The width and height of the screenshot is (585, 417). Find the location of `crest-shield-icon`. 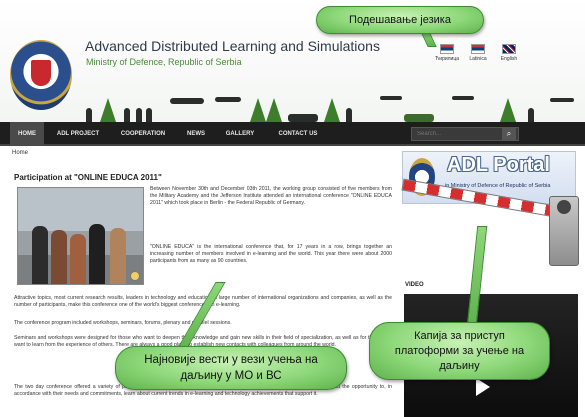

crest-shield-icon is located at coordinates (41, 73).